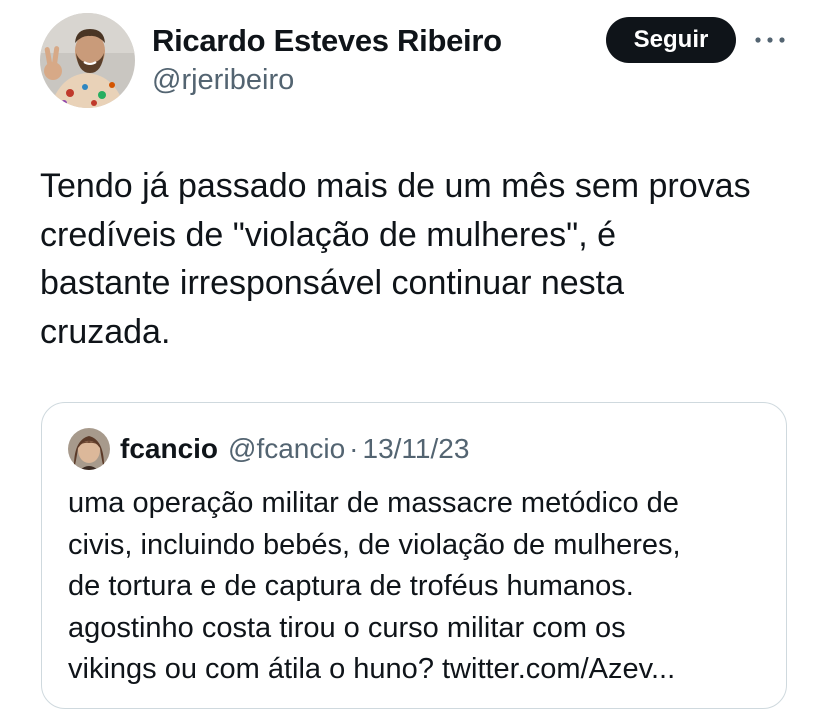  I want to click on quoted-tweet-header: fcancio @fcancio · 13/11/23, so click(294, 449).